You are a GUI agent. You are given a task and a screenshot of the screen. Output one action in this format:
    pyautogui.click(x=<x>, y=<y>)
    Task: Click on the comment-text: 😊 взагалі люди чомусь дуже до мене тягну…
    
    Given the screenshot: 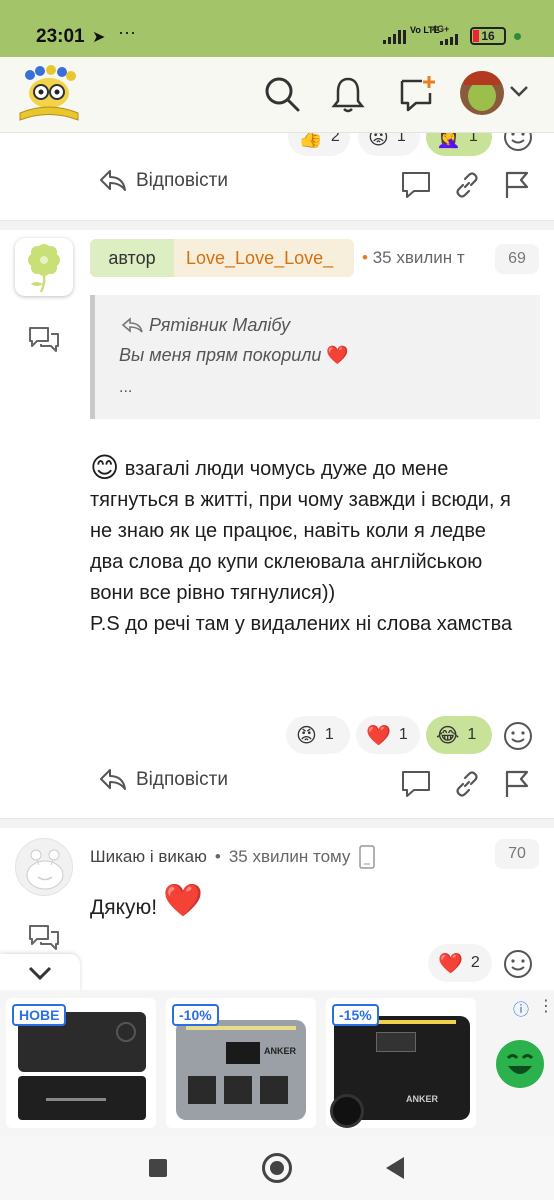 What is the action you would take?
    pyautogui.click(x=305, y=546)
    